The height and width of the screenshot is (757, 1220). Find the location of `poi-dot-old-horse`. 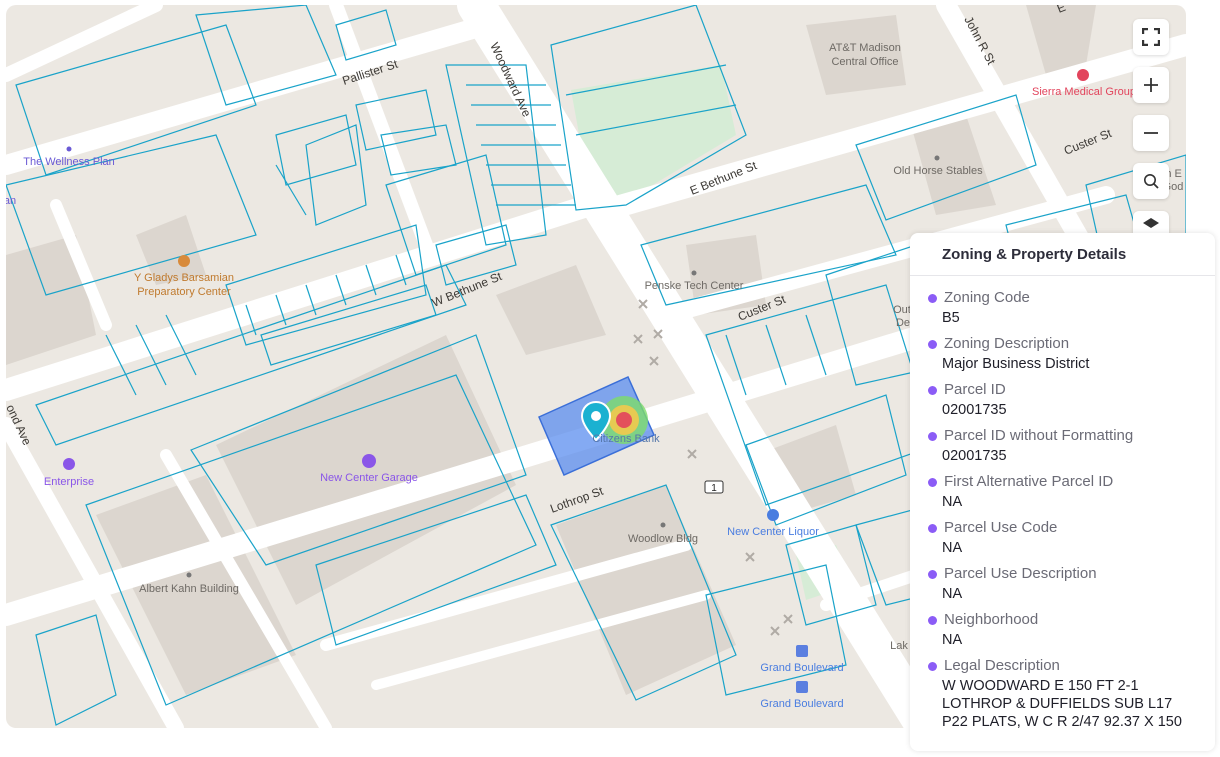

poi-dot-old-horse is located at coordinates (937, 158).